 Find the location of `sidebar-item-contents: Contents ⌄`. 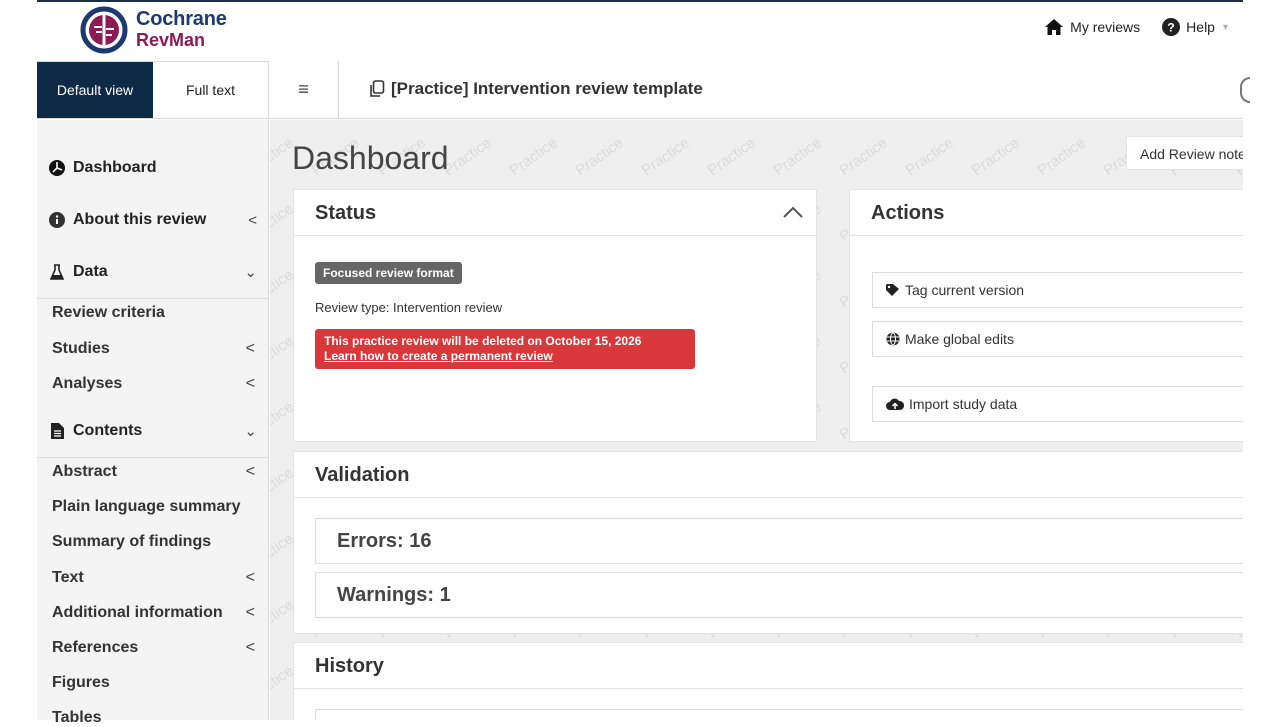

sidebar-item-contents: Contents ⌄ is located at coordinates (153, 431).